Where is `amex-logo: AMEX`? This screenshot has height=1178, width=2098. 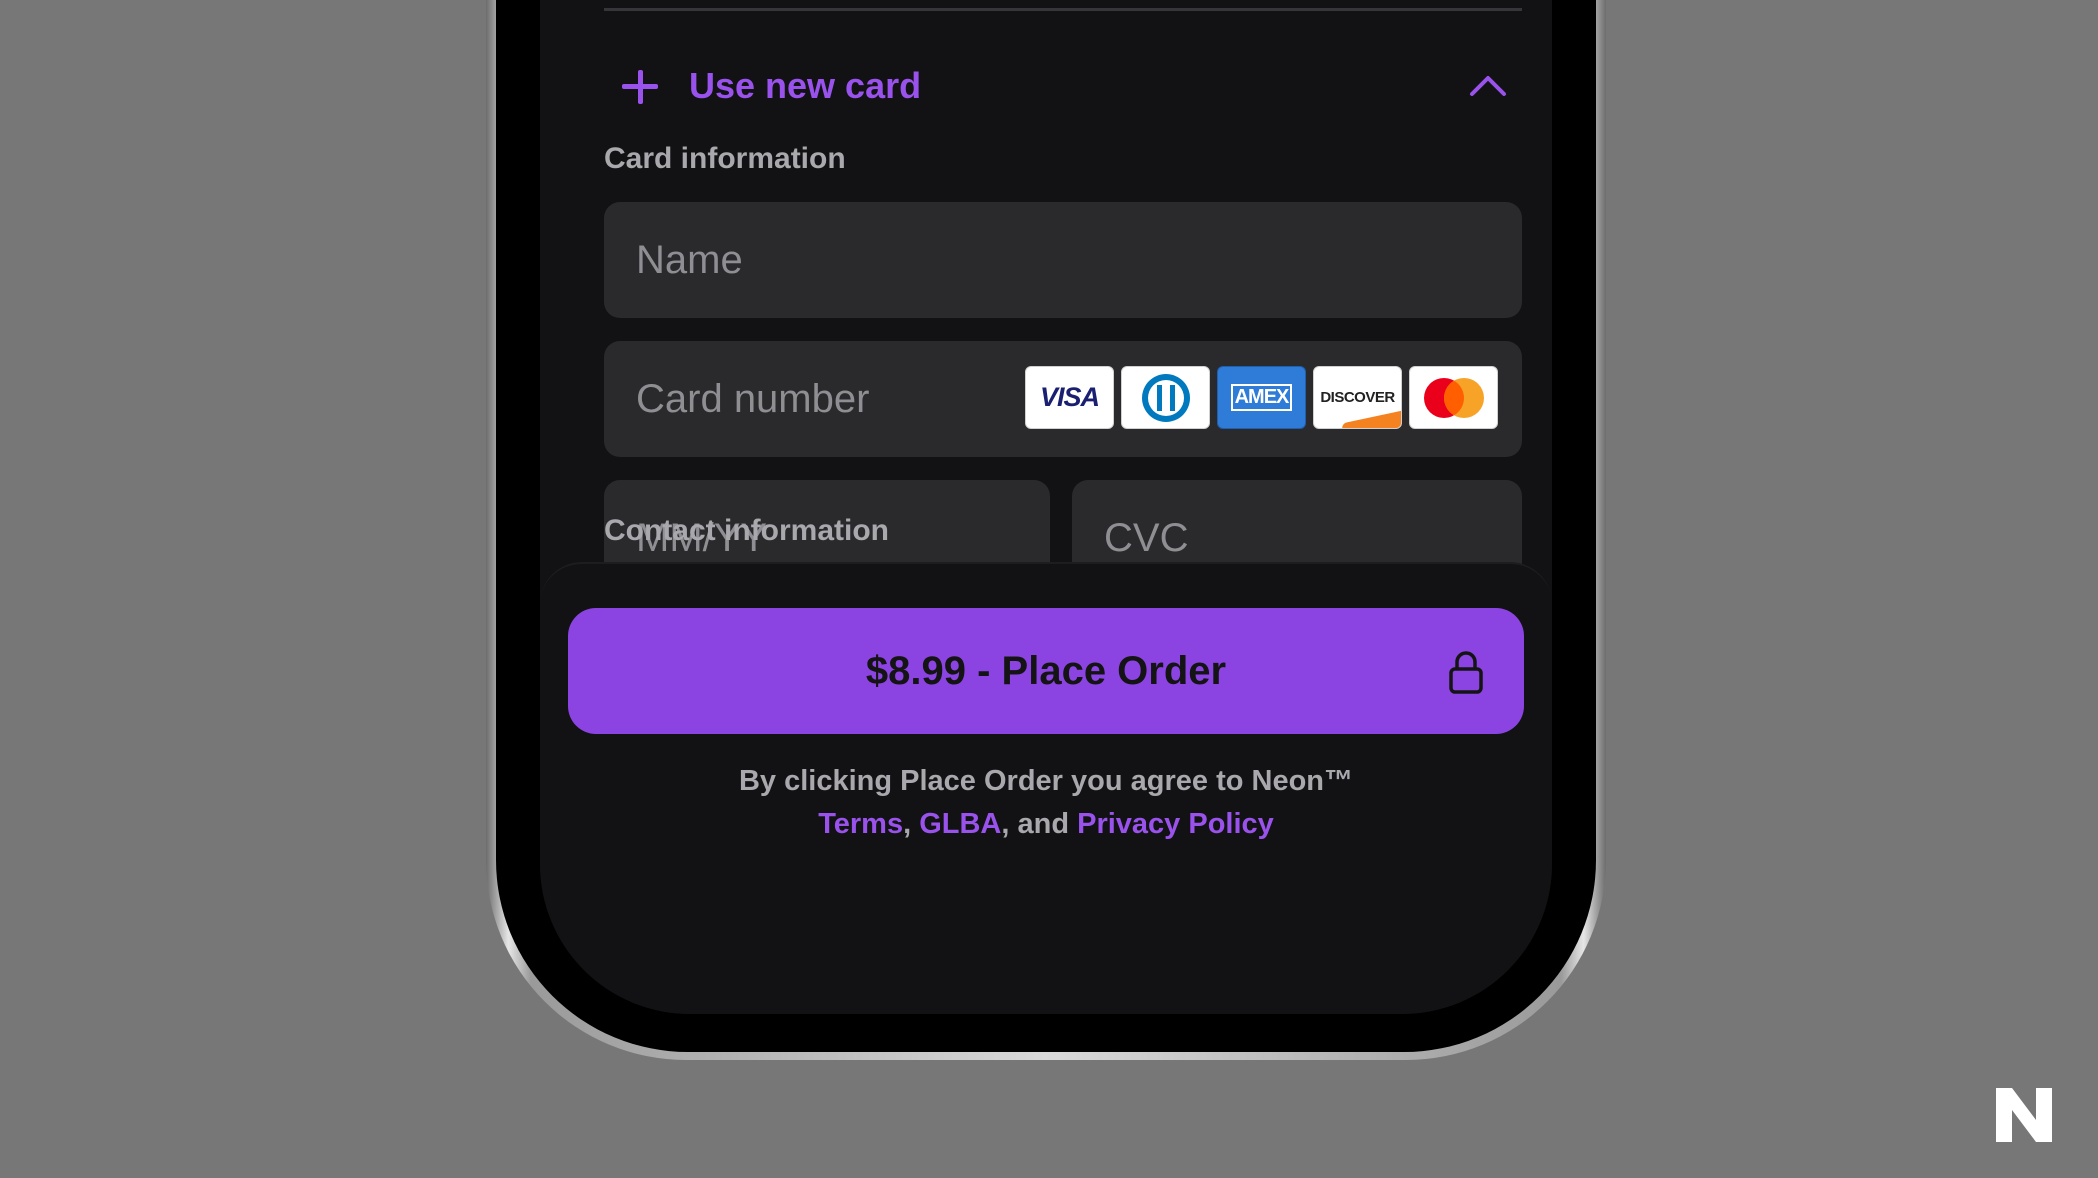
amex-logo: AMEX is located at coordinates (1261, 397).